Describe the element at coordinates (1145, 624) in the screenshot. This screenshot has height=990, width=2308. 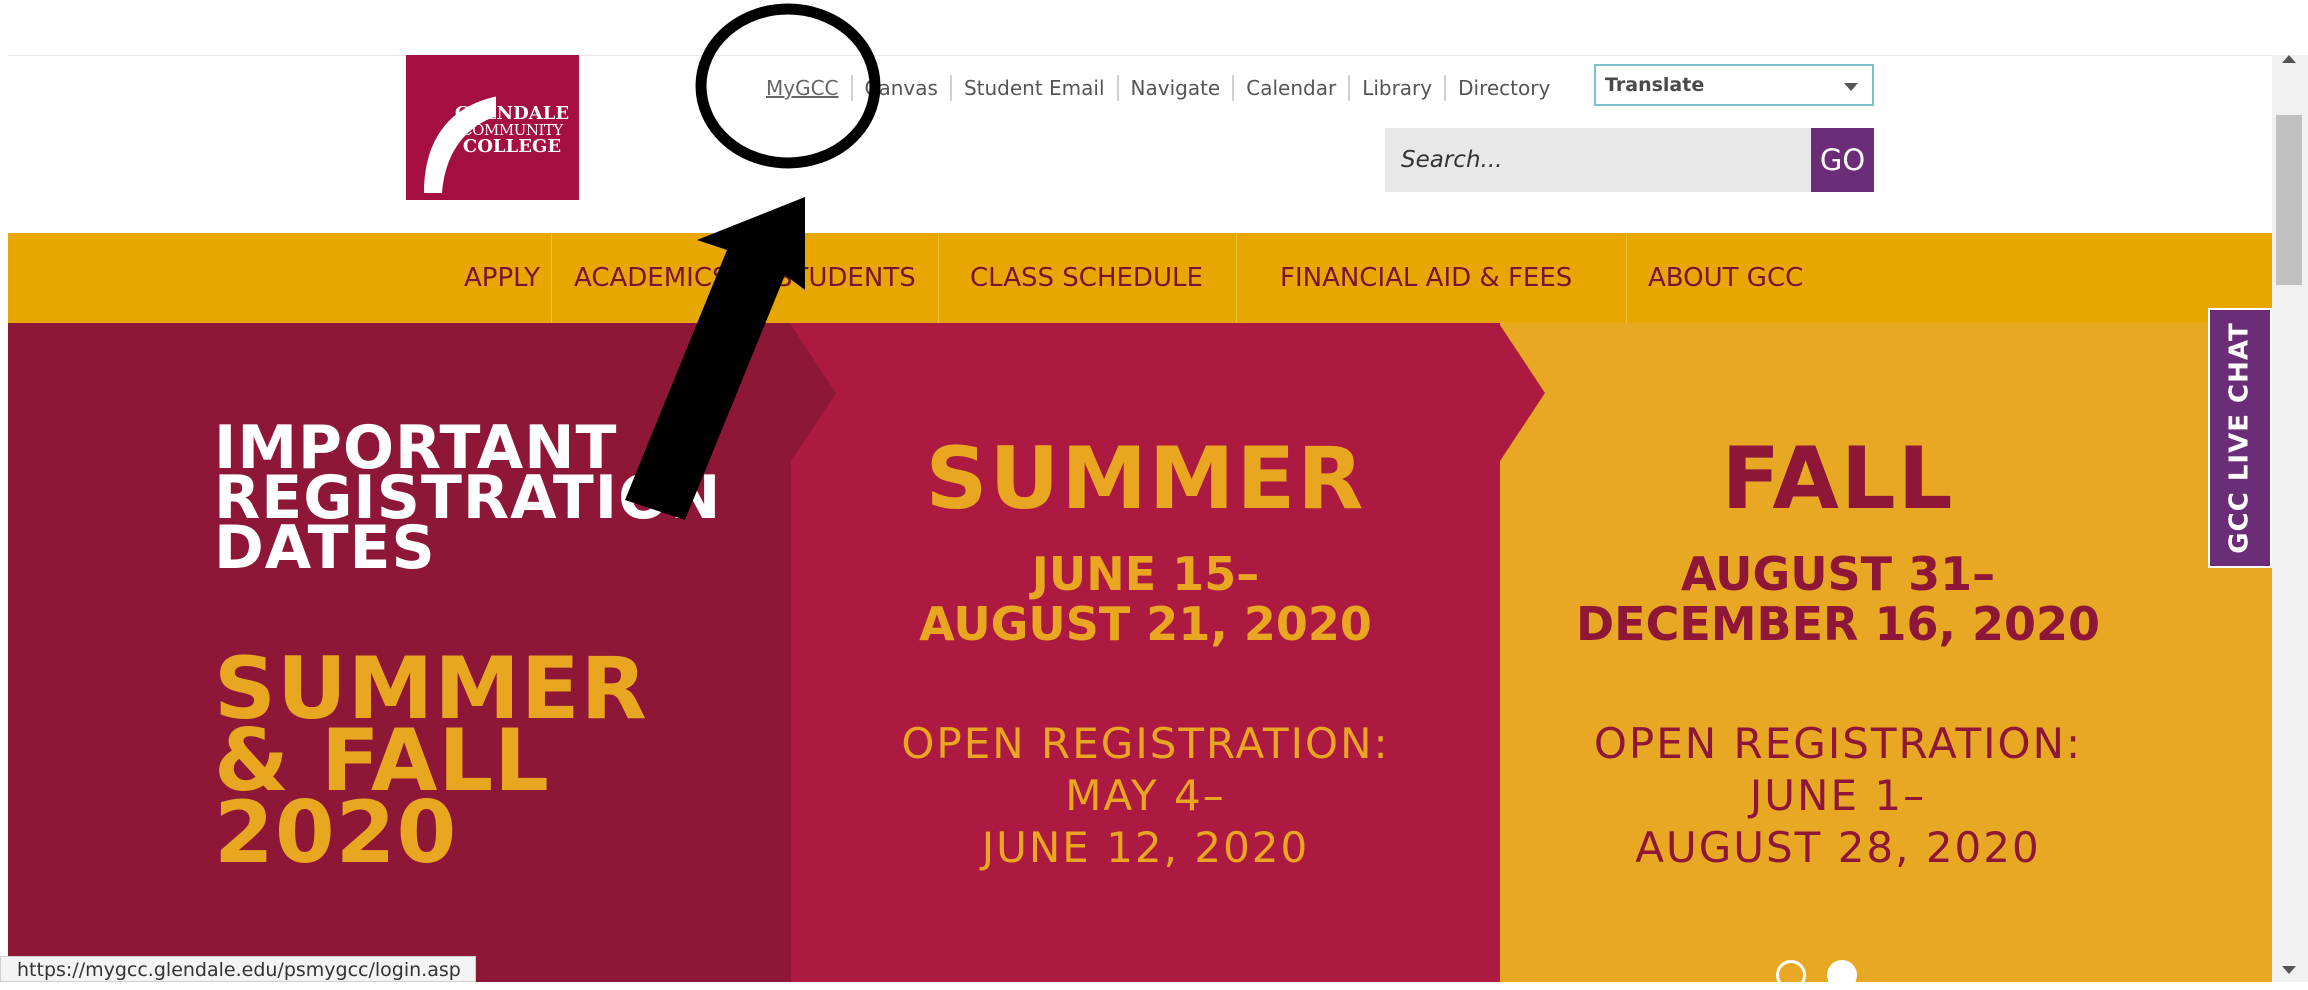
I see `summer-date-line: AUGUST 21, 2020` at that location.